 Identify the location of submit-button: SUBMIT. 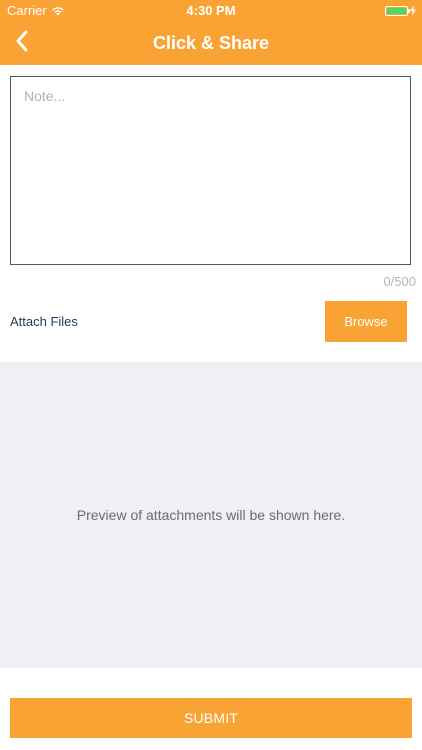
(211, 718).